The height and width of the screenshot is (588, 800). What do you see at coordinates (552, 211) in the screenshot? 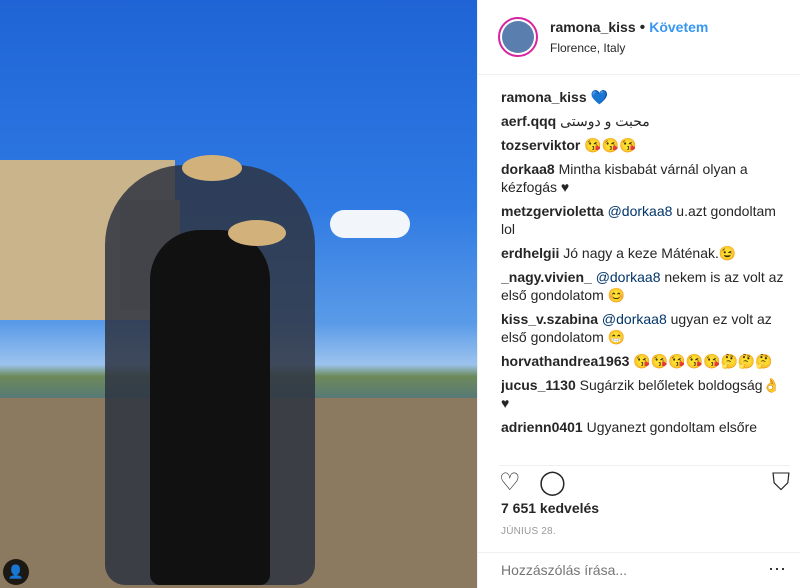
I see `comment-user: metzgervioletta` at bounding box center [552, 211].